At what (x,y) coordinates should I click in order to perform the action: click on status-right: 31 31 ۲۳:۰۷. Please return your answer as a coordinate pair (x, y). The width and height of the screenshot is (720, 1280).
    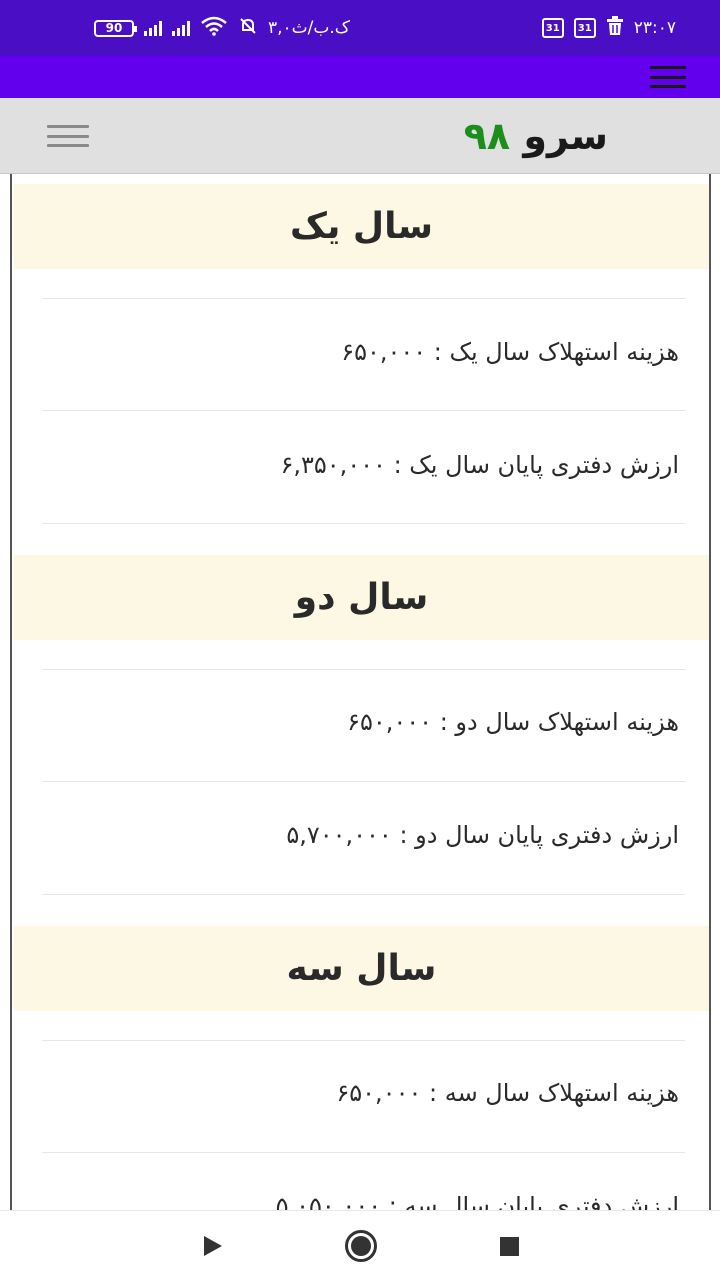
    Looking at the image, I should click on (608, 28).